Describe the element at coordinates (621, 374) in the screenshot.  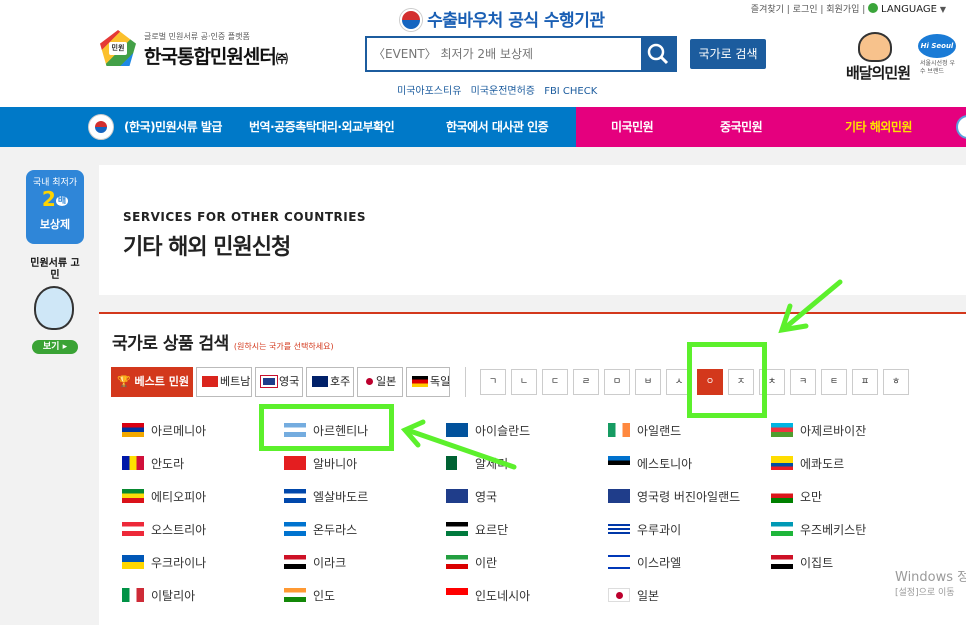
I see `annotation-arrows` at that location.